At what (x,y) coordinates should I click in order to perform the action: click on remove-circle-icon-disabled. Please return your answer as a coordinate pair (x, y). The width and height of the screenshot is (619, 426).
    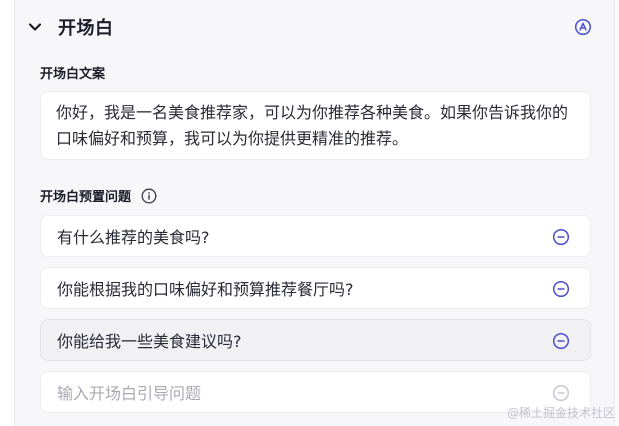
    Looking at the image, I should click on (561, 393).